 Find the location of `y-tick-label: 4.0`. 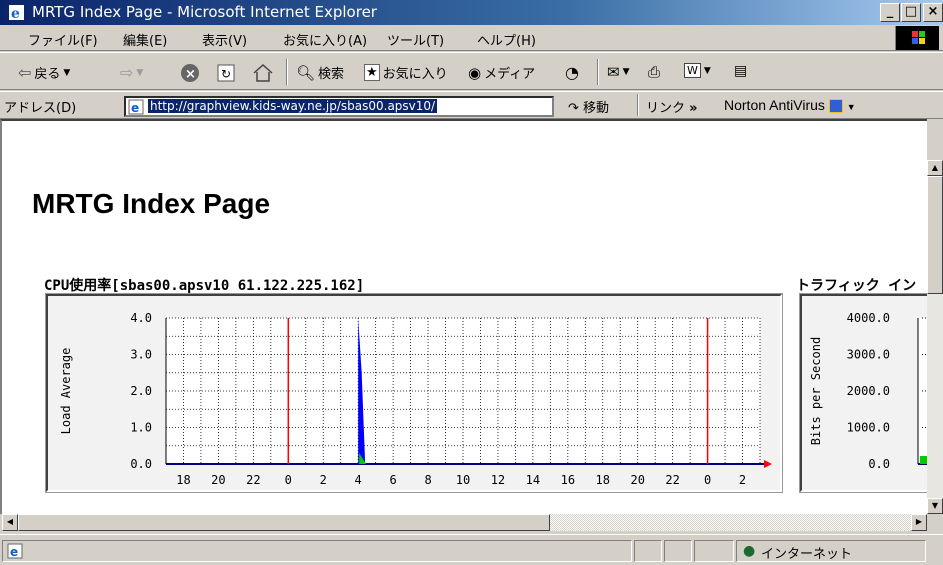

y-tick-label: 4.0 is located at coordinates (141, 318).